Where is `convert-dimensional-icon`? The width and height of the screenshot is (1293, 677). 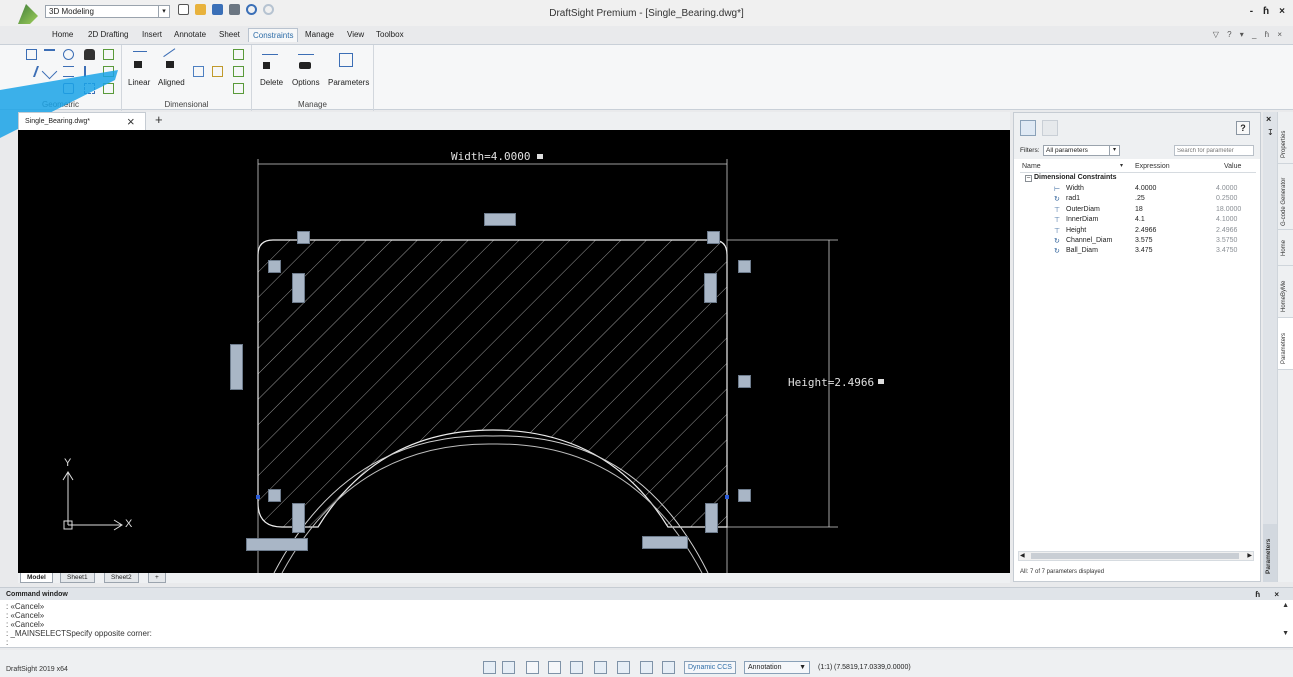 convert-dimensional-icon is located at coordinates (238, 88).